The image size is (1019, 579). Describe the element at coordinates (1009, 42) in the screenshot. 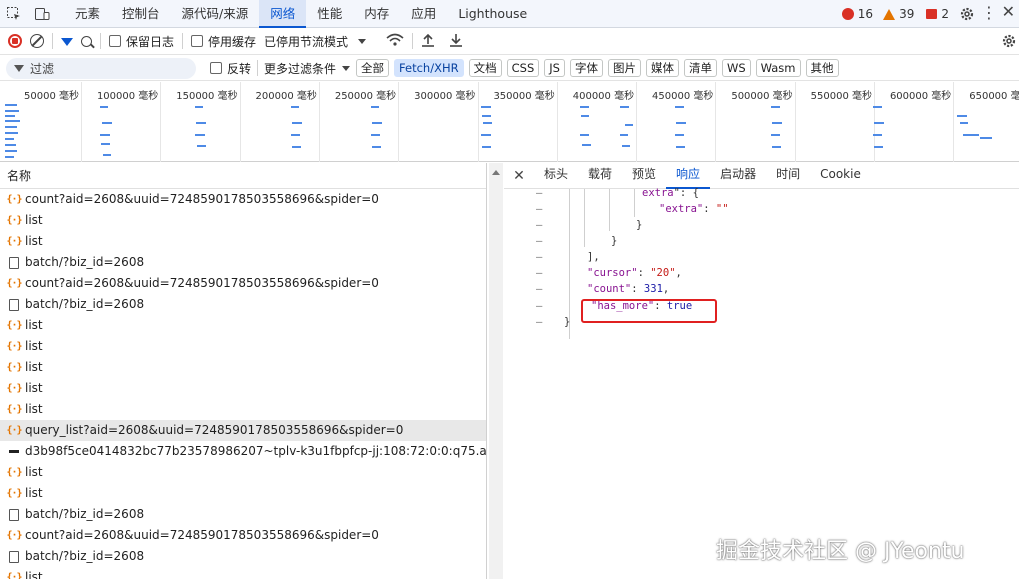

I see `network-settings-gear-icon` at that location.